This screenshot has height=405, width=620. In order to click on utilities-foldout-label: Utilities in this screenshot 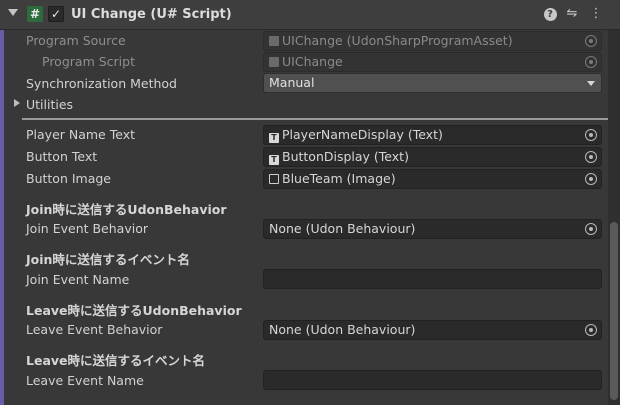, I will do `click(49, 105)`.